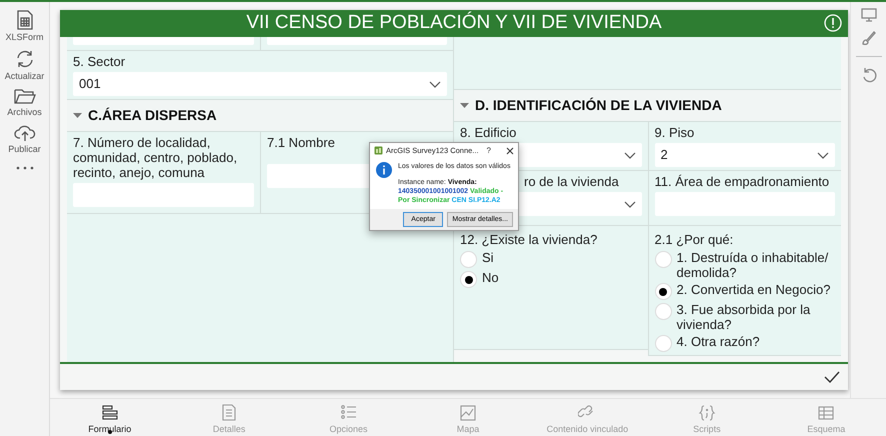  Describe the element at coordinates (488, 132) in the screenshot. I see `field-label: 8. Edificio` at that location.